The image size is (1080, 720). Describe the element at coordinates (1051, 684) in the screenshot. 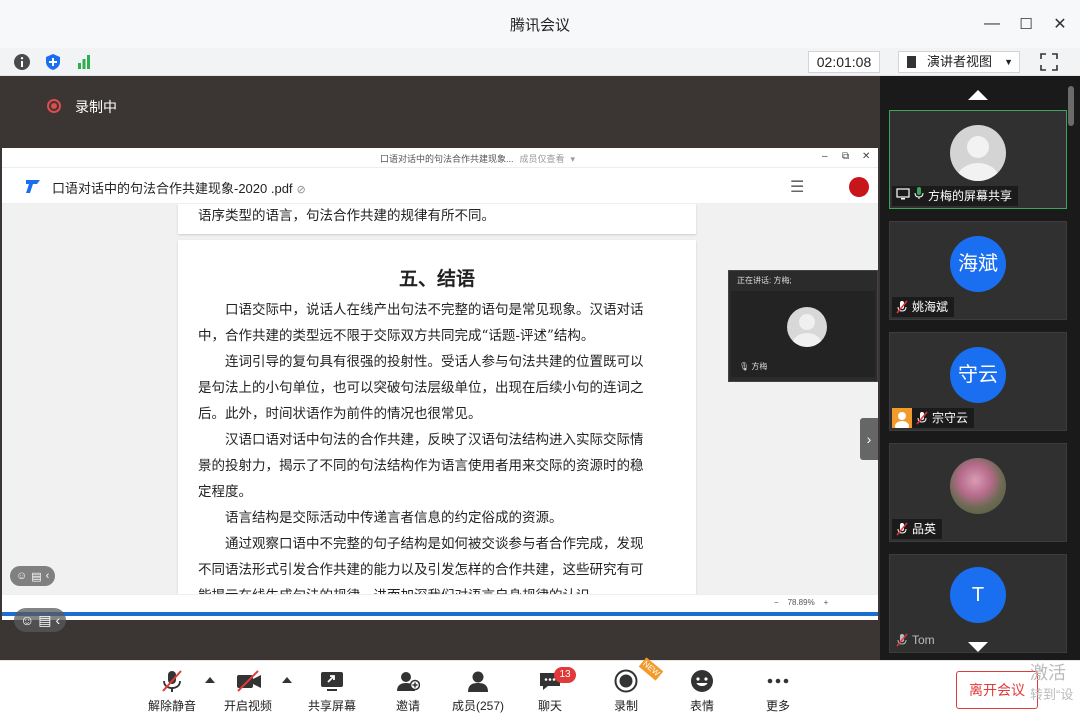

I see `activation-watermark: 激活 转到“设` at that location.